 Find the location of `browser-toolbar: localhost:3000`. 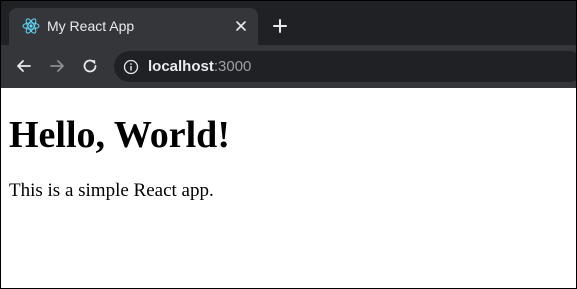

browser-toolbar: localhost:3000 is located at coordinates (288, 66).